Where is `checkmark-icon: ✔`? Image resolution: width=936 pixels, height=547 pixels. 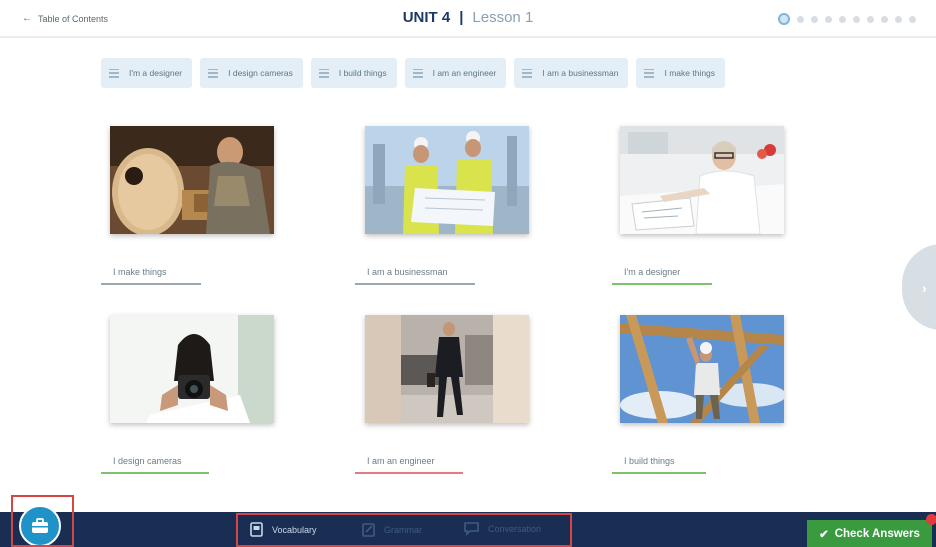
checkmark-icon: ✔ is located at coordinates (824, 534).